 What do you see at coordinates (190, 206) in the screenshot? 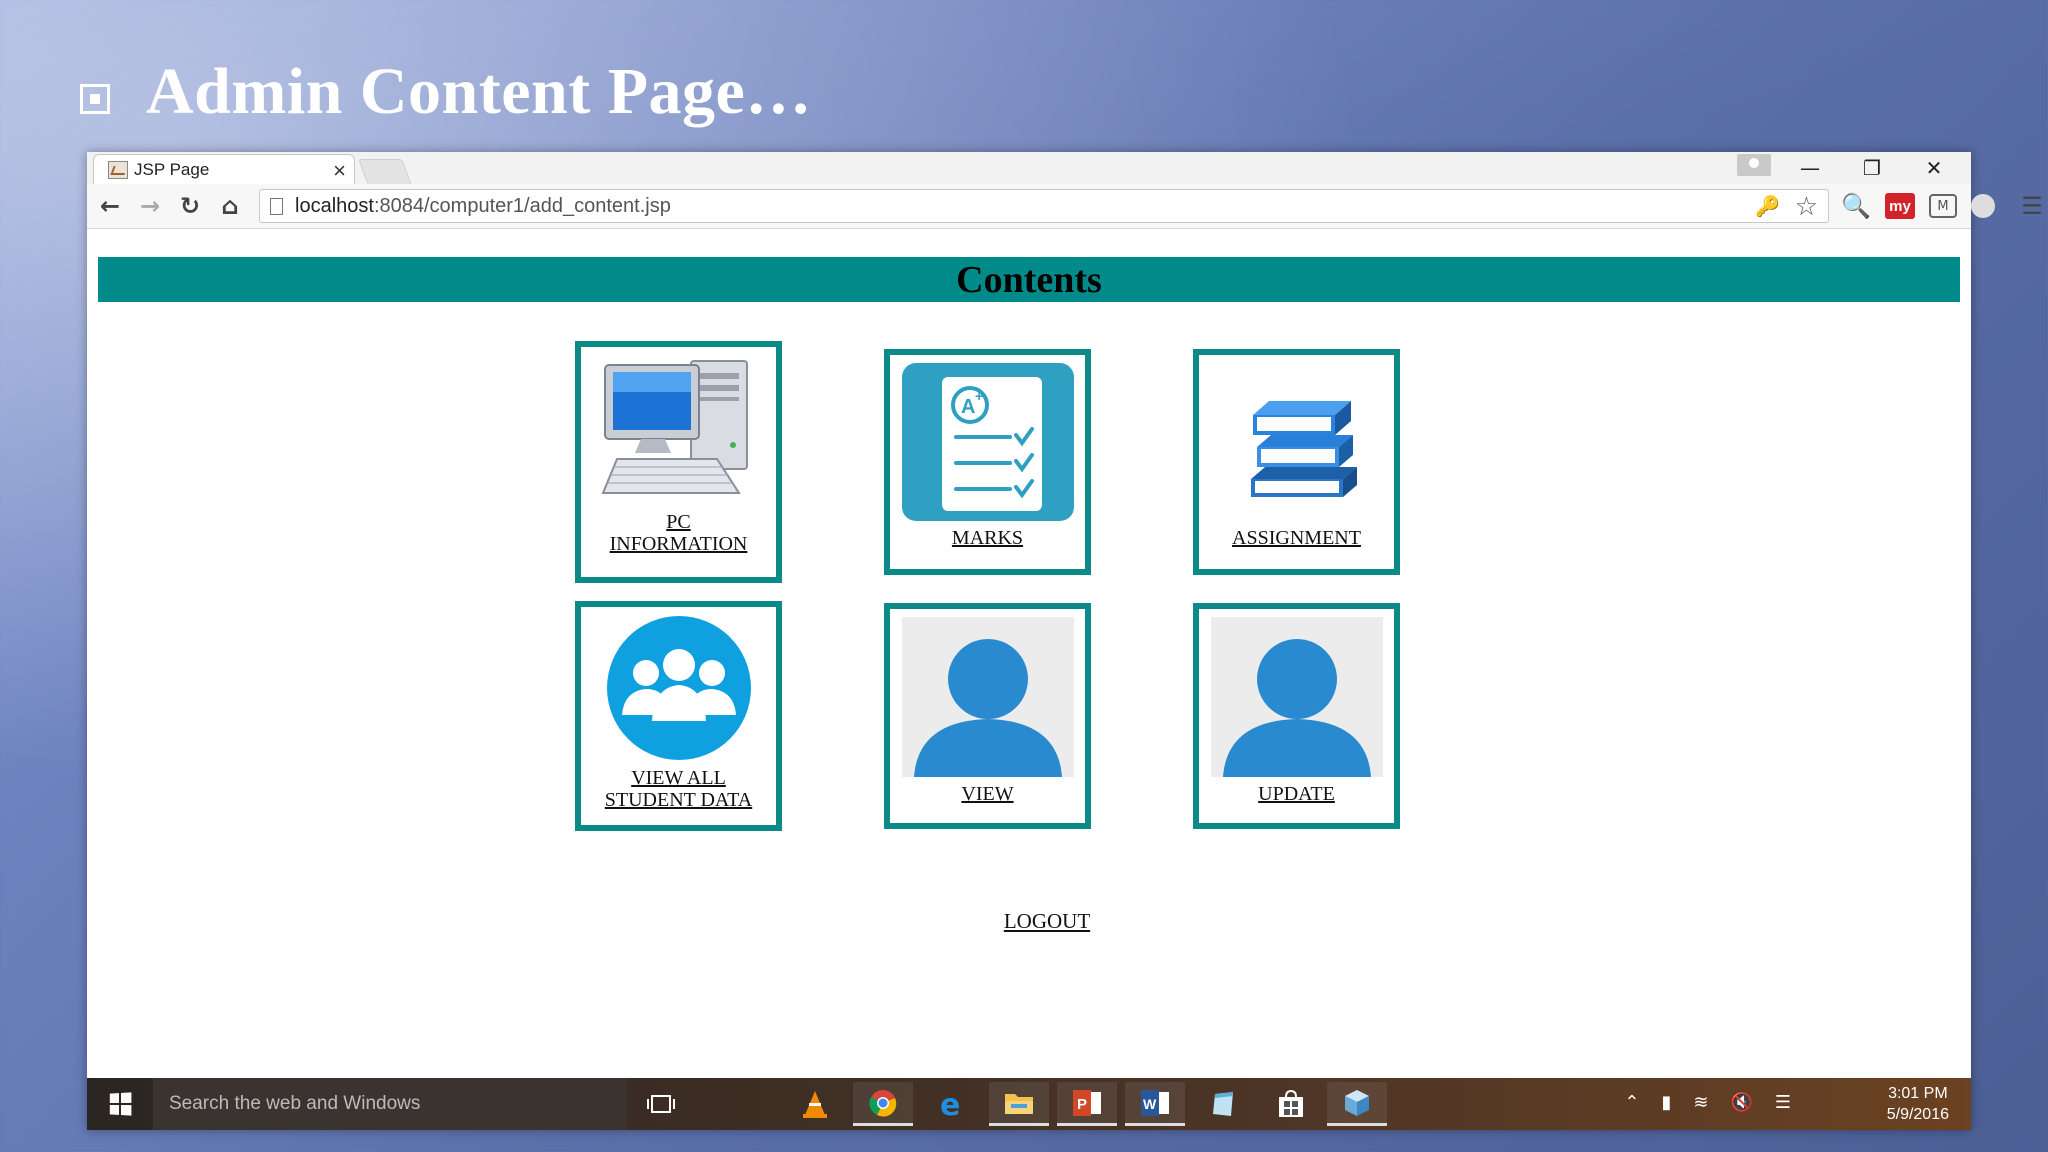
I see `reload-icon: ↻` at bounding box center [190, 206].